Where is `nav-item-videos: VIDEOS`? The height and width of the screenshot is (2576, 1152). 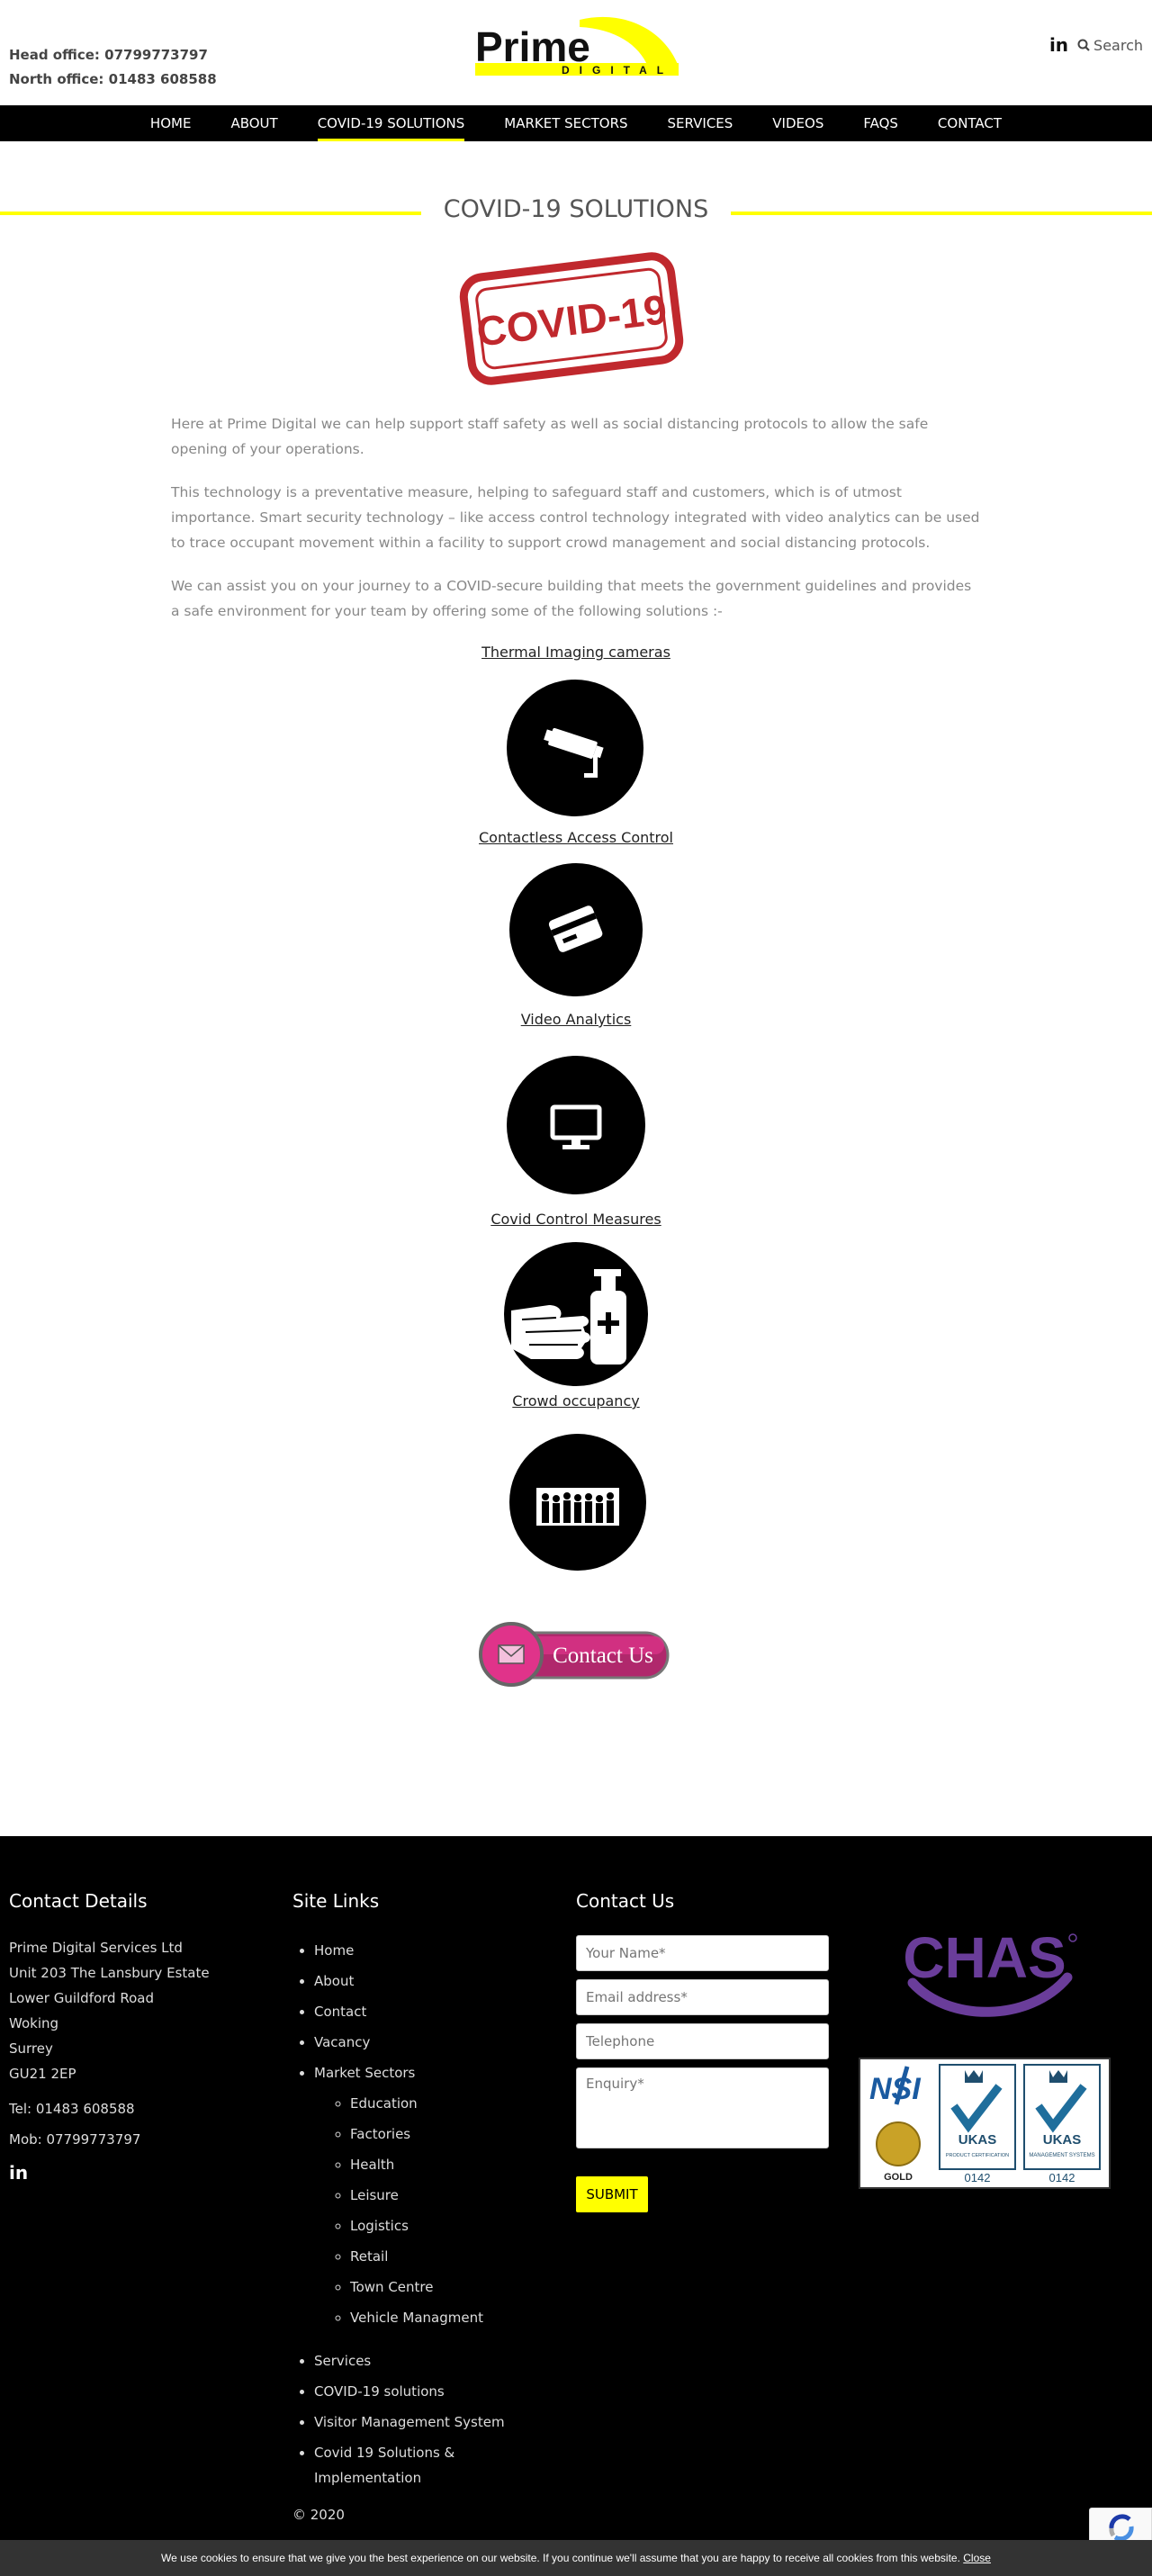 nav-item-videos: VIDEOS is located at coordinates (798, 123).